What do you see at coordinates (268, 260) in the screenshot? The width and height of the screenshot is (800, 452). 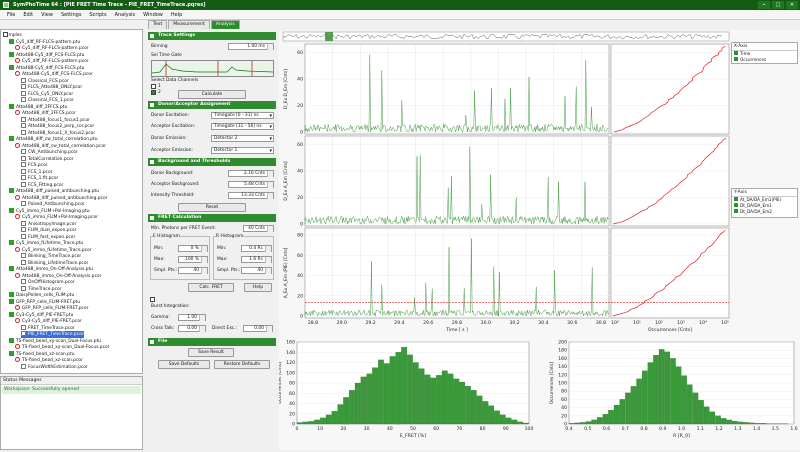 I see `r-max-spinner` at bounding box center [268, 260].